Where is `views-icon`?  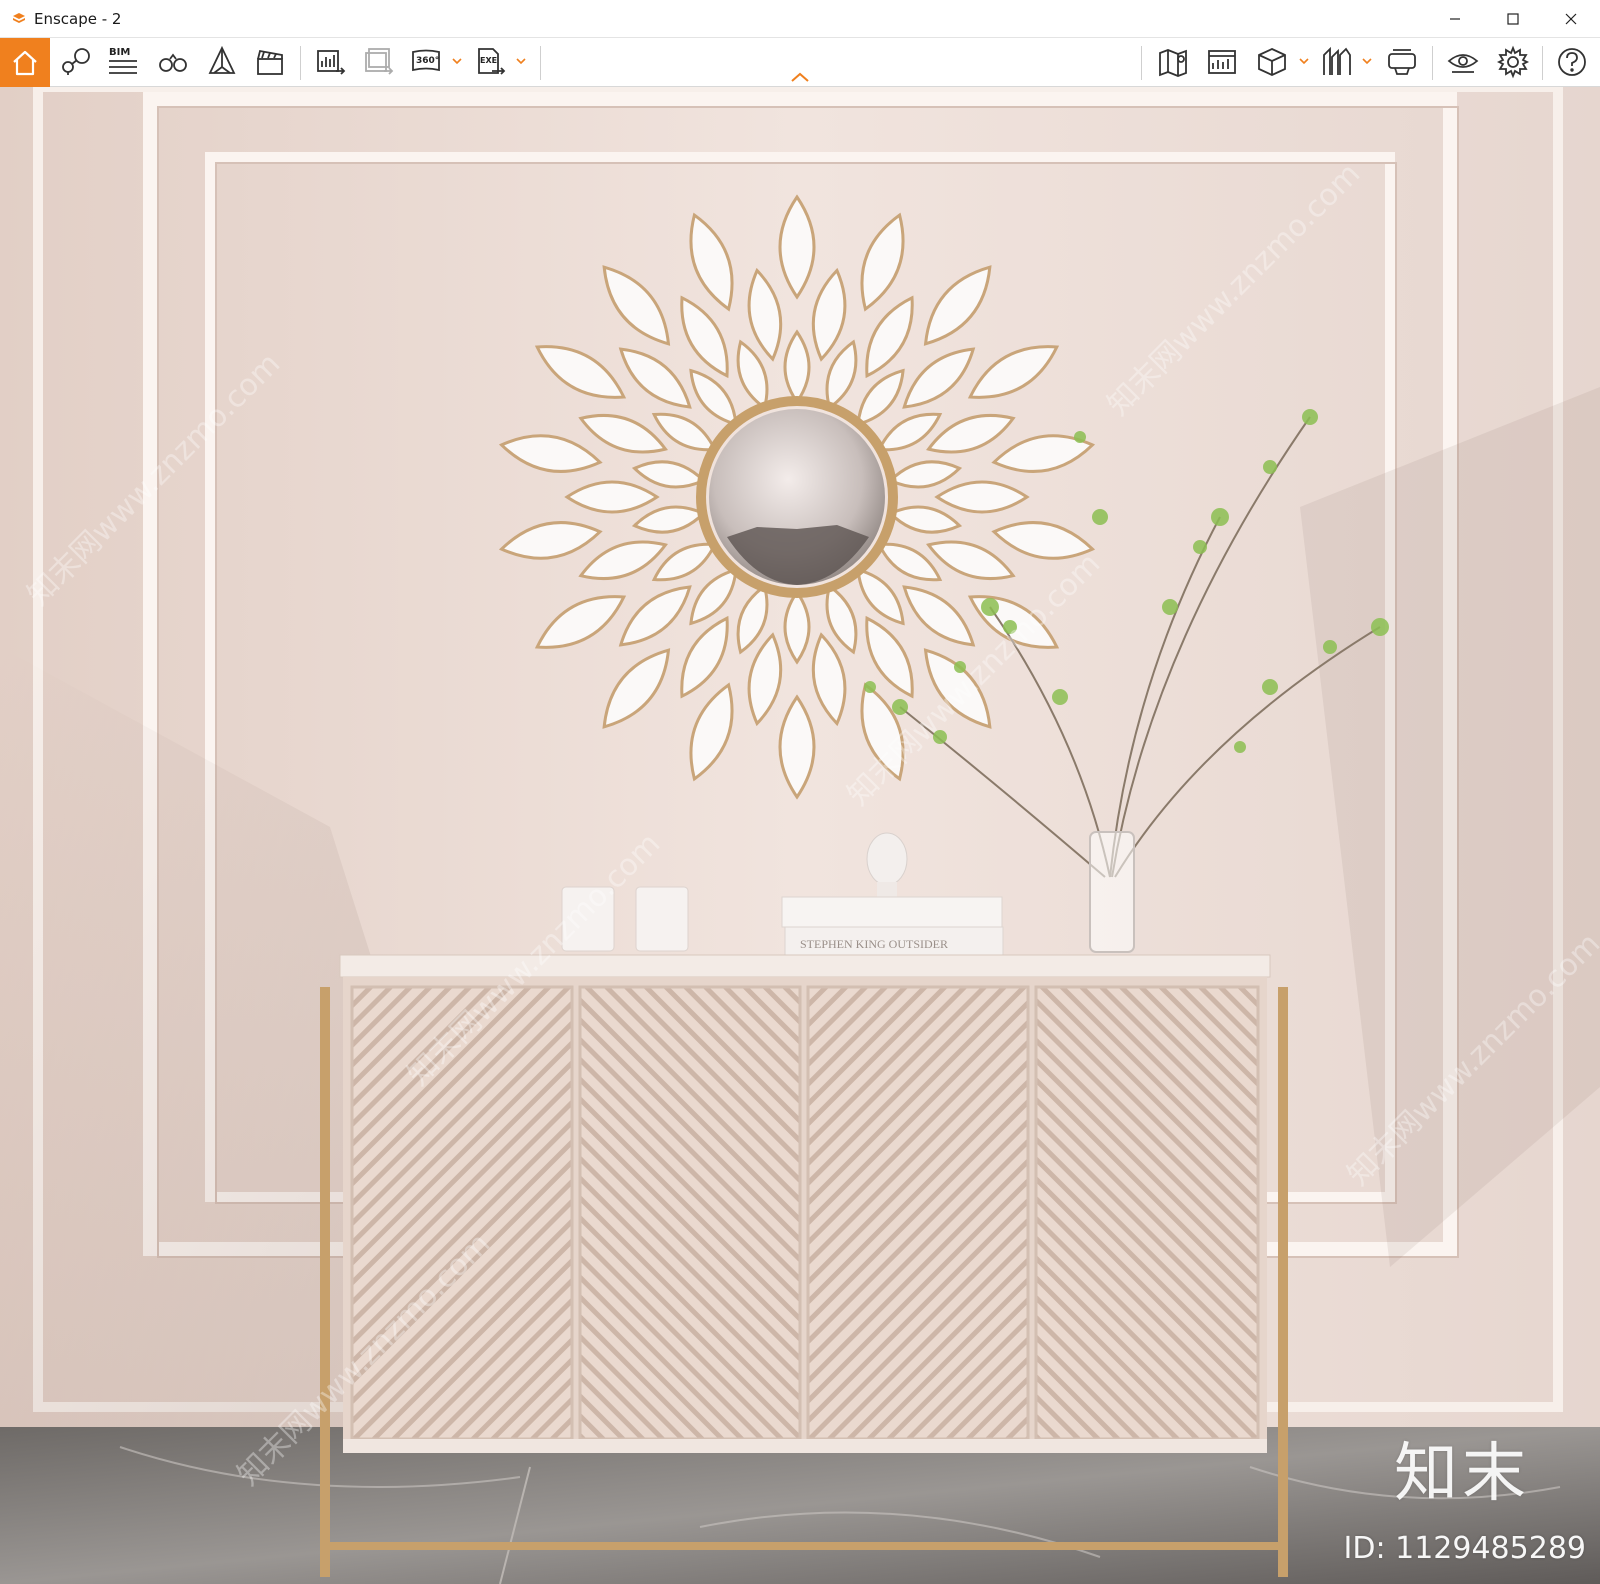 views-icon is located at coordinates (1337, 60).